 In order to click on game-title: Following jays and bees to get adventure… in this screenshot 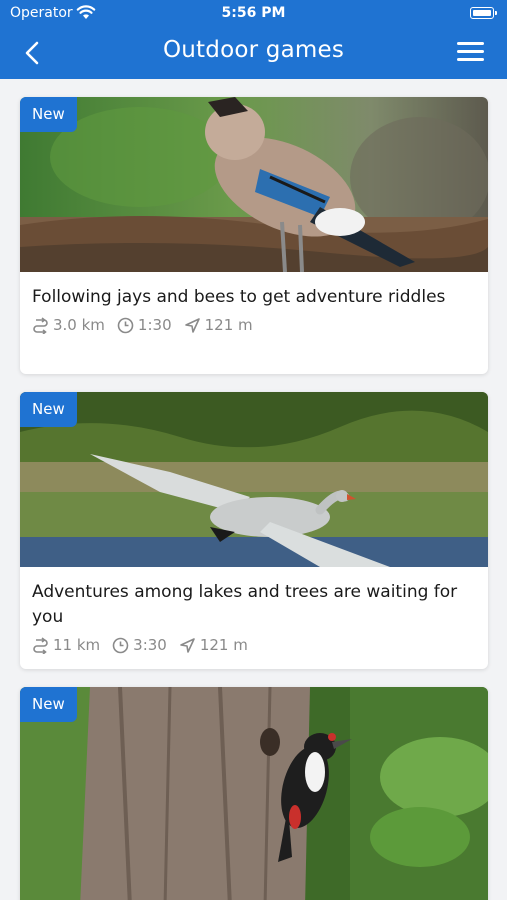, I will do `click(239, 297)`.